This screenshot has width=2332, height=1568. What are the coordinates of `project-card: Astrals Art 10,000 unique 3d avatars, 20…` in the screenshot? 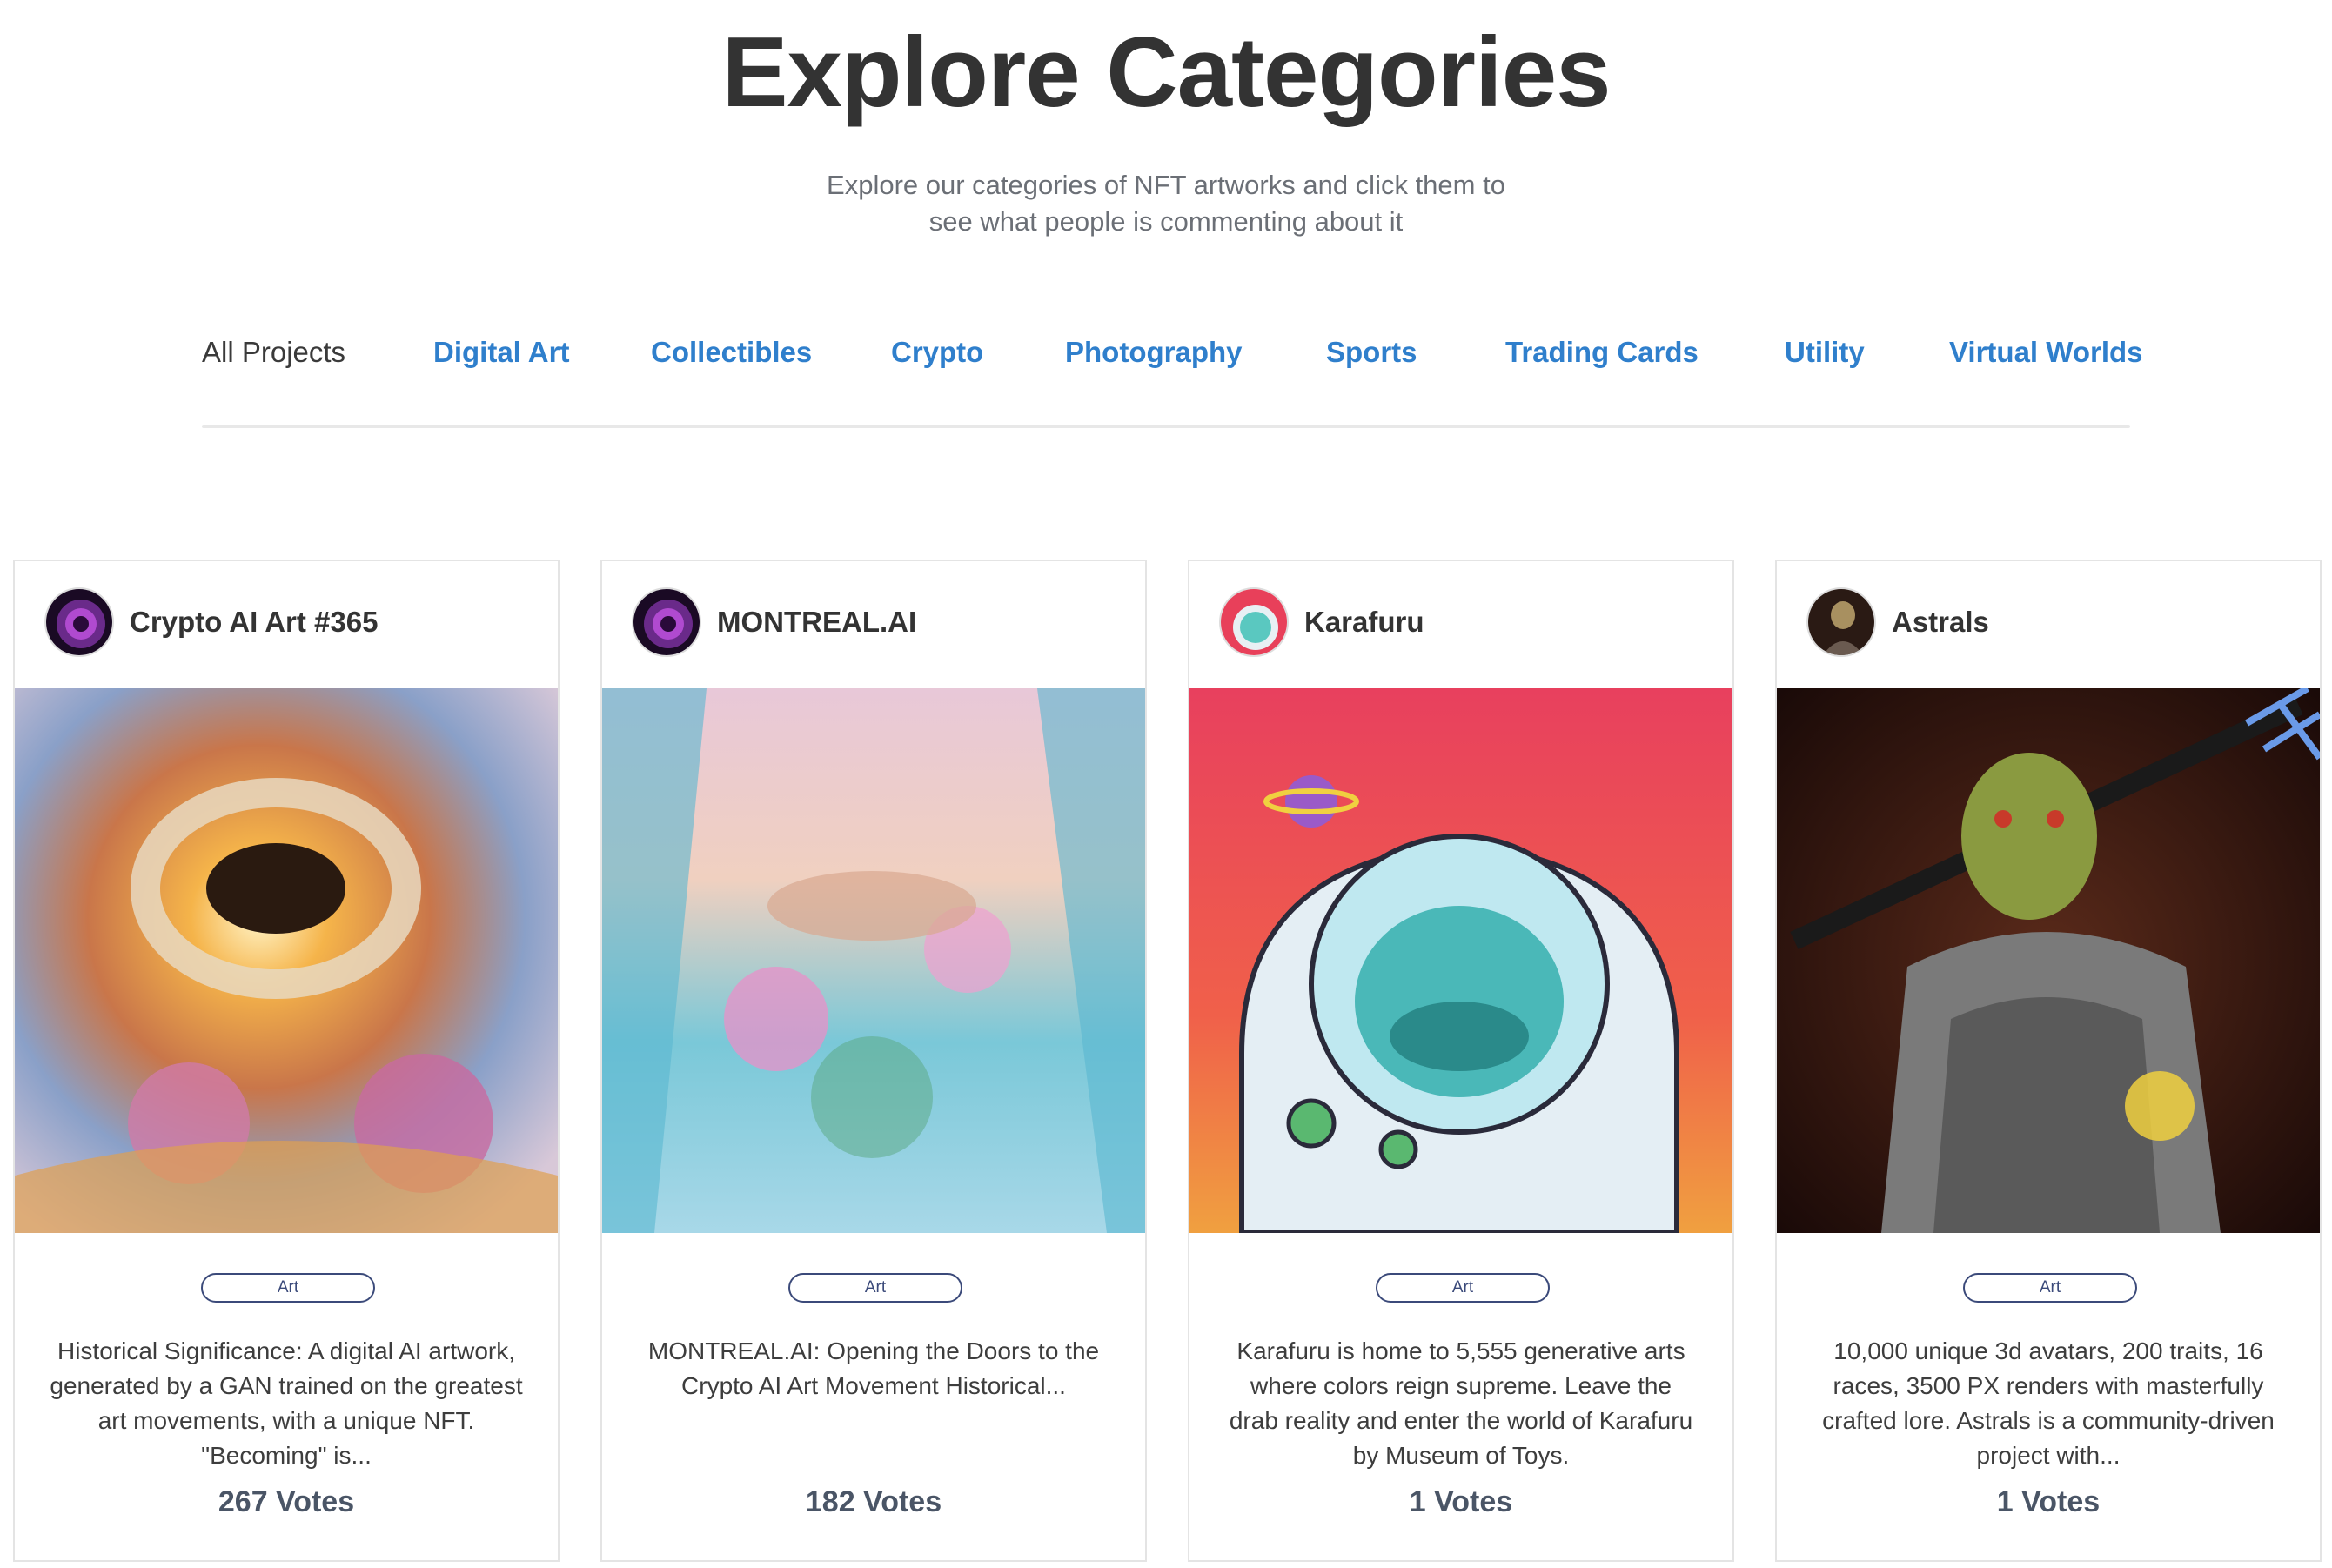 It's located at (2048, 1061).